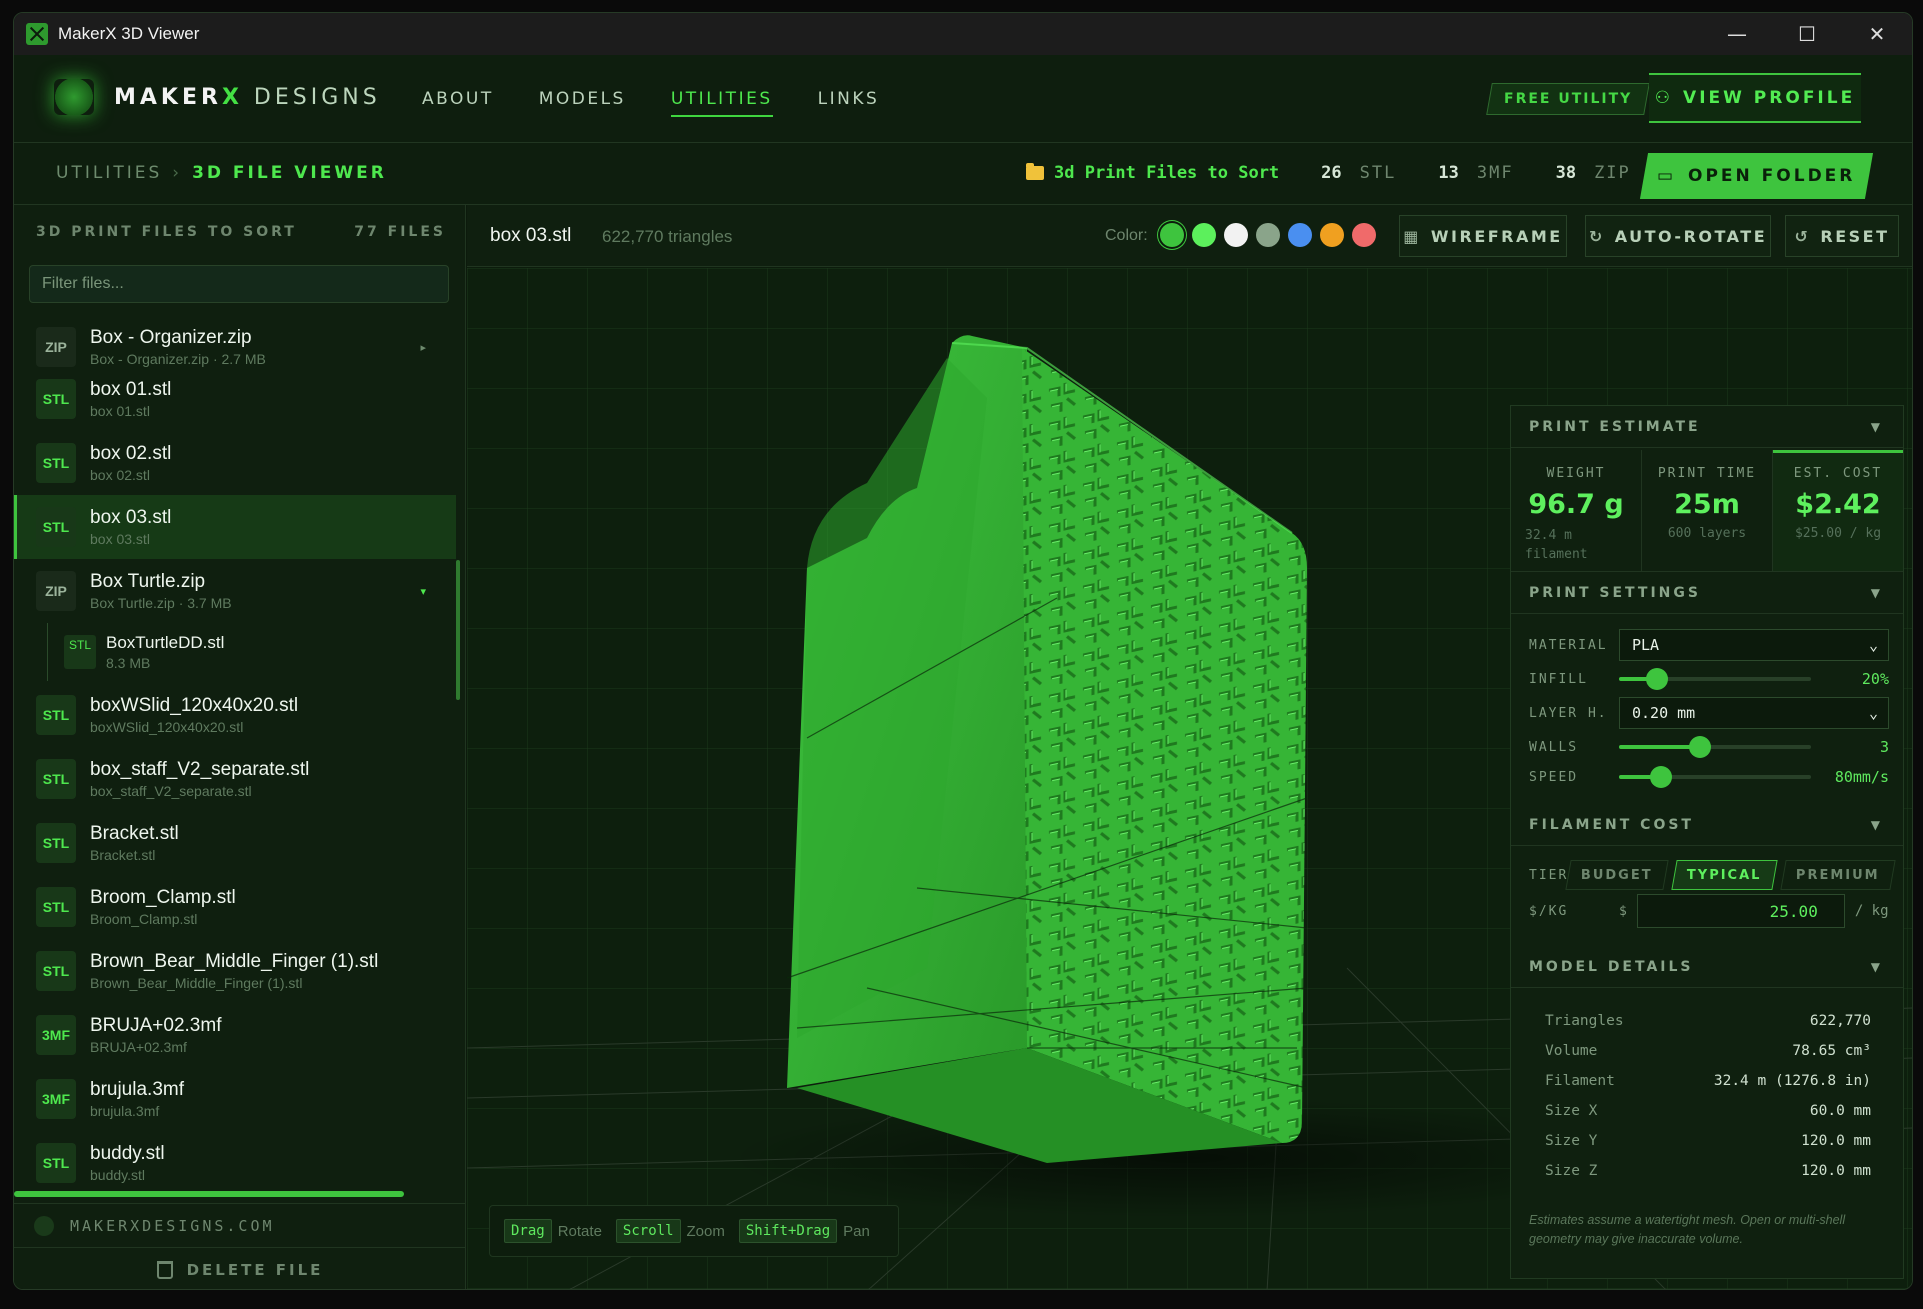 Image resolution: width=1923 pixels, height=1309 pixels. I want to click on file-name: Broom_Clamp.stl, so click(163, 897).